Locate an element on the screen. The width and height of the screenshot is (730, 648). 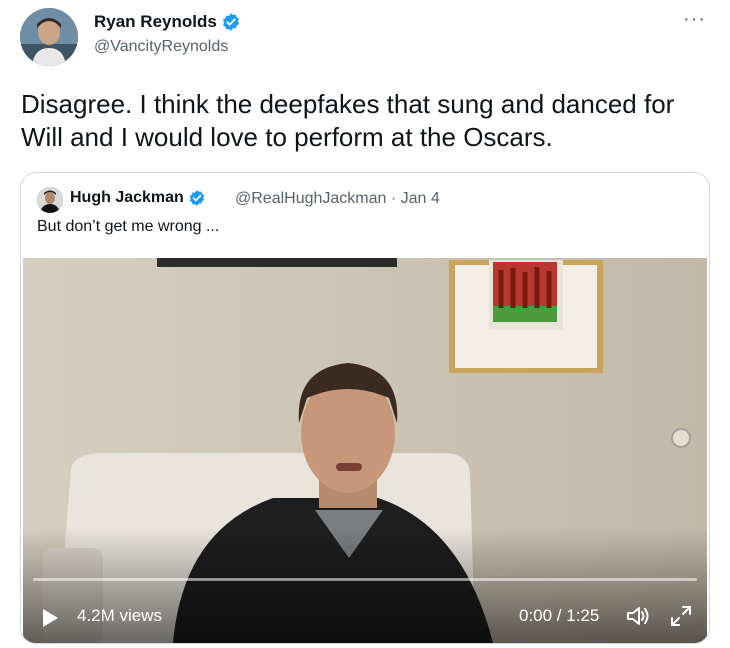
video-views: 4.2M views is located at coordinates (120, 615).